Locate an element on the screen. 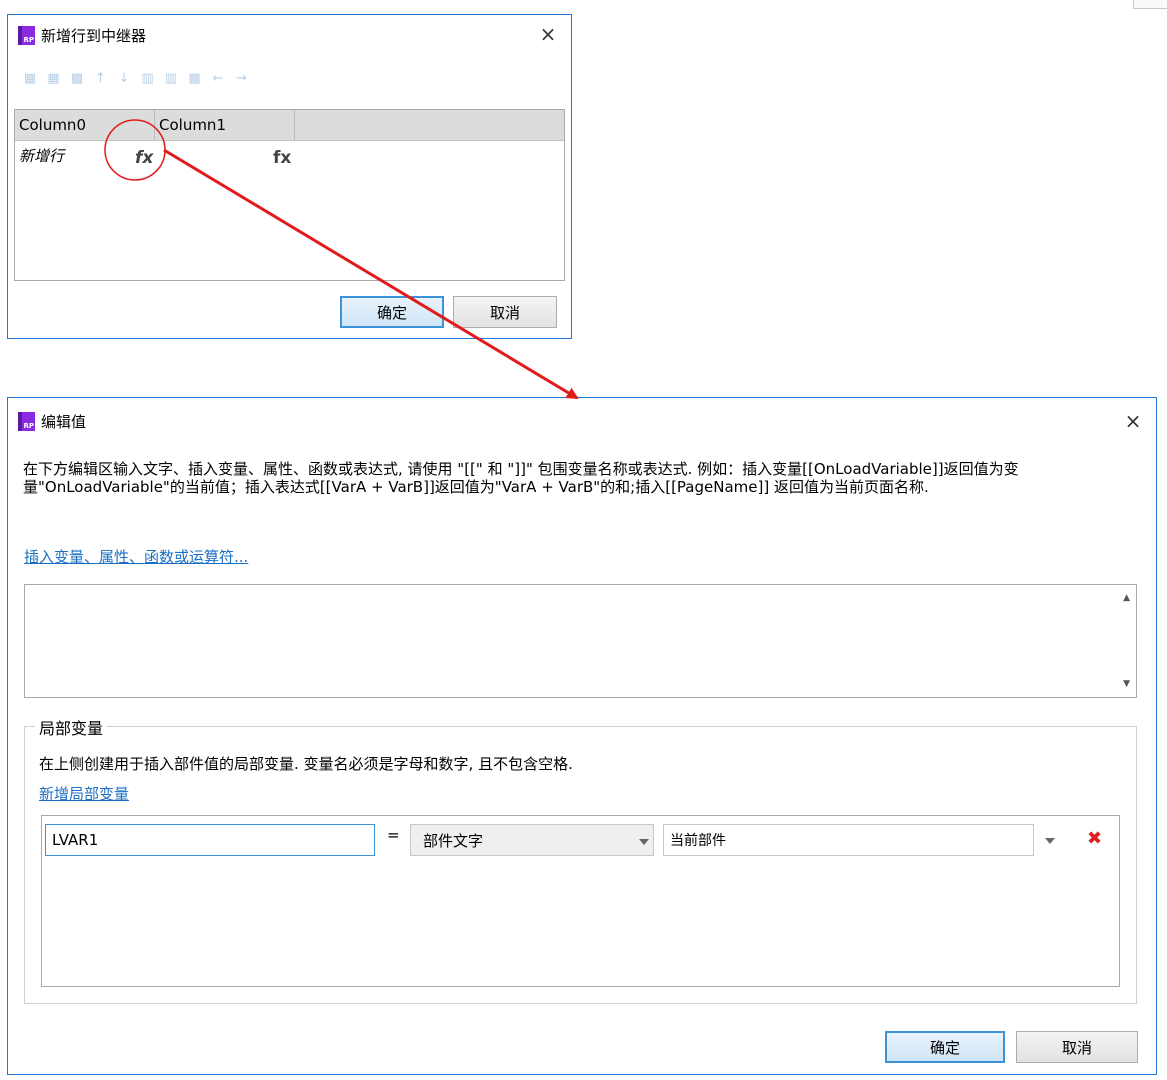  cell-column1: fx is located at coordinates (225, 156).